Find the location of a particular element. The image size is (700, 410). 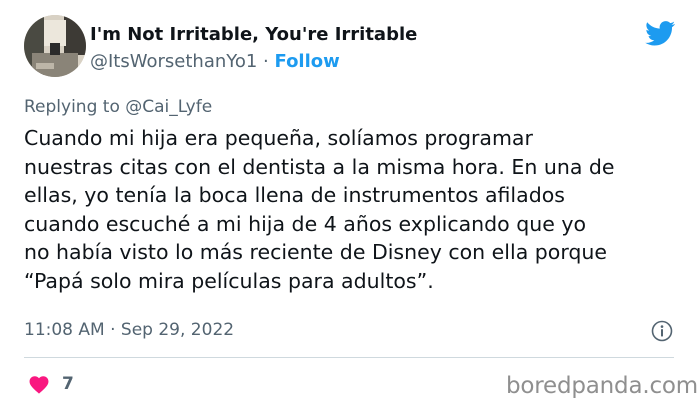

like-count: 7 is located at coordinates (68, 384).